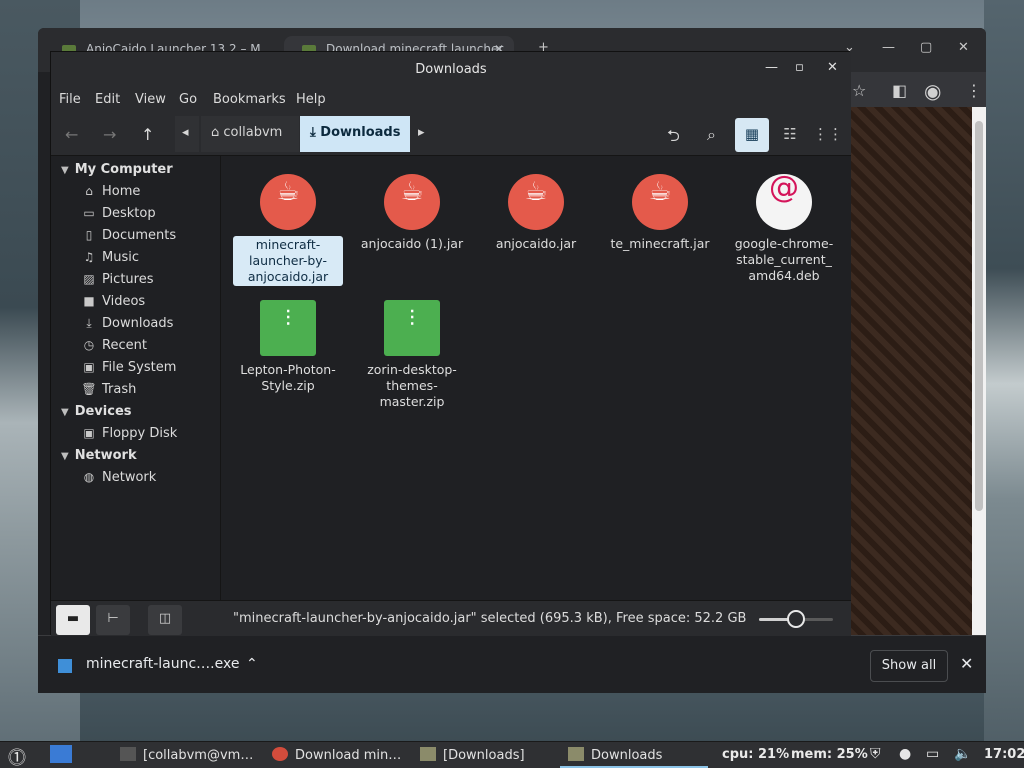  Describe the element at coordinates (124, 345) in the screenshot. I see `sidebar-item-label: Recent` at that location.